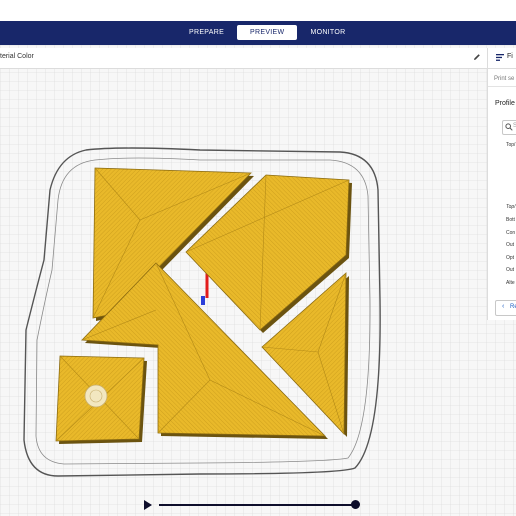  What do you see at coordinates (513, 307) in the screenshot?
I see `recommended-label: Re` at bounding box center [513, 307].